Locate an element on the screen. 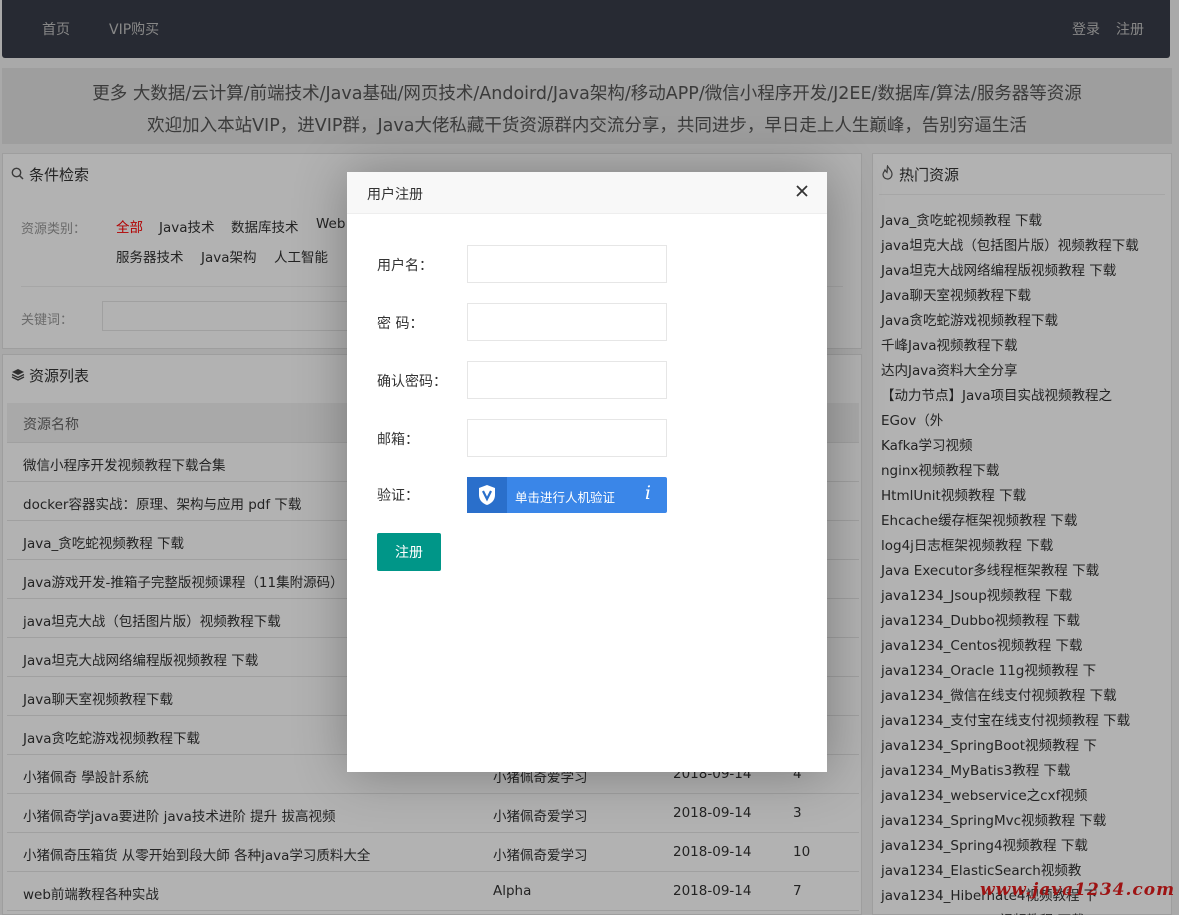 This screenshot has width=1179, height=915. confirm-password-input is located at coordinates (567, 380).